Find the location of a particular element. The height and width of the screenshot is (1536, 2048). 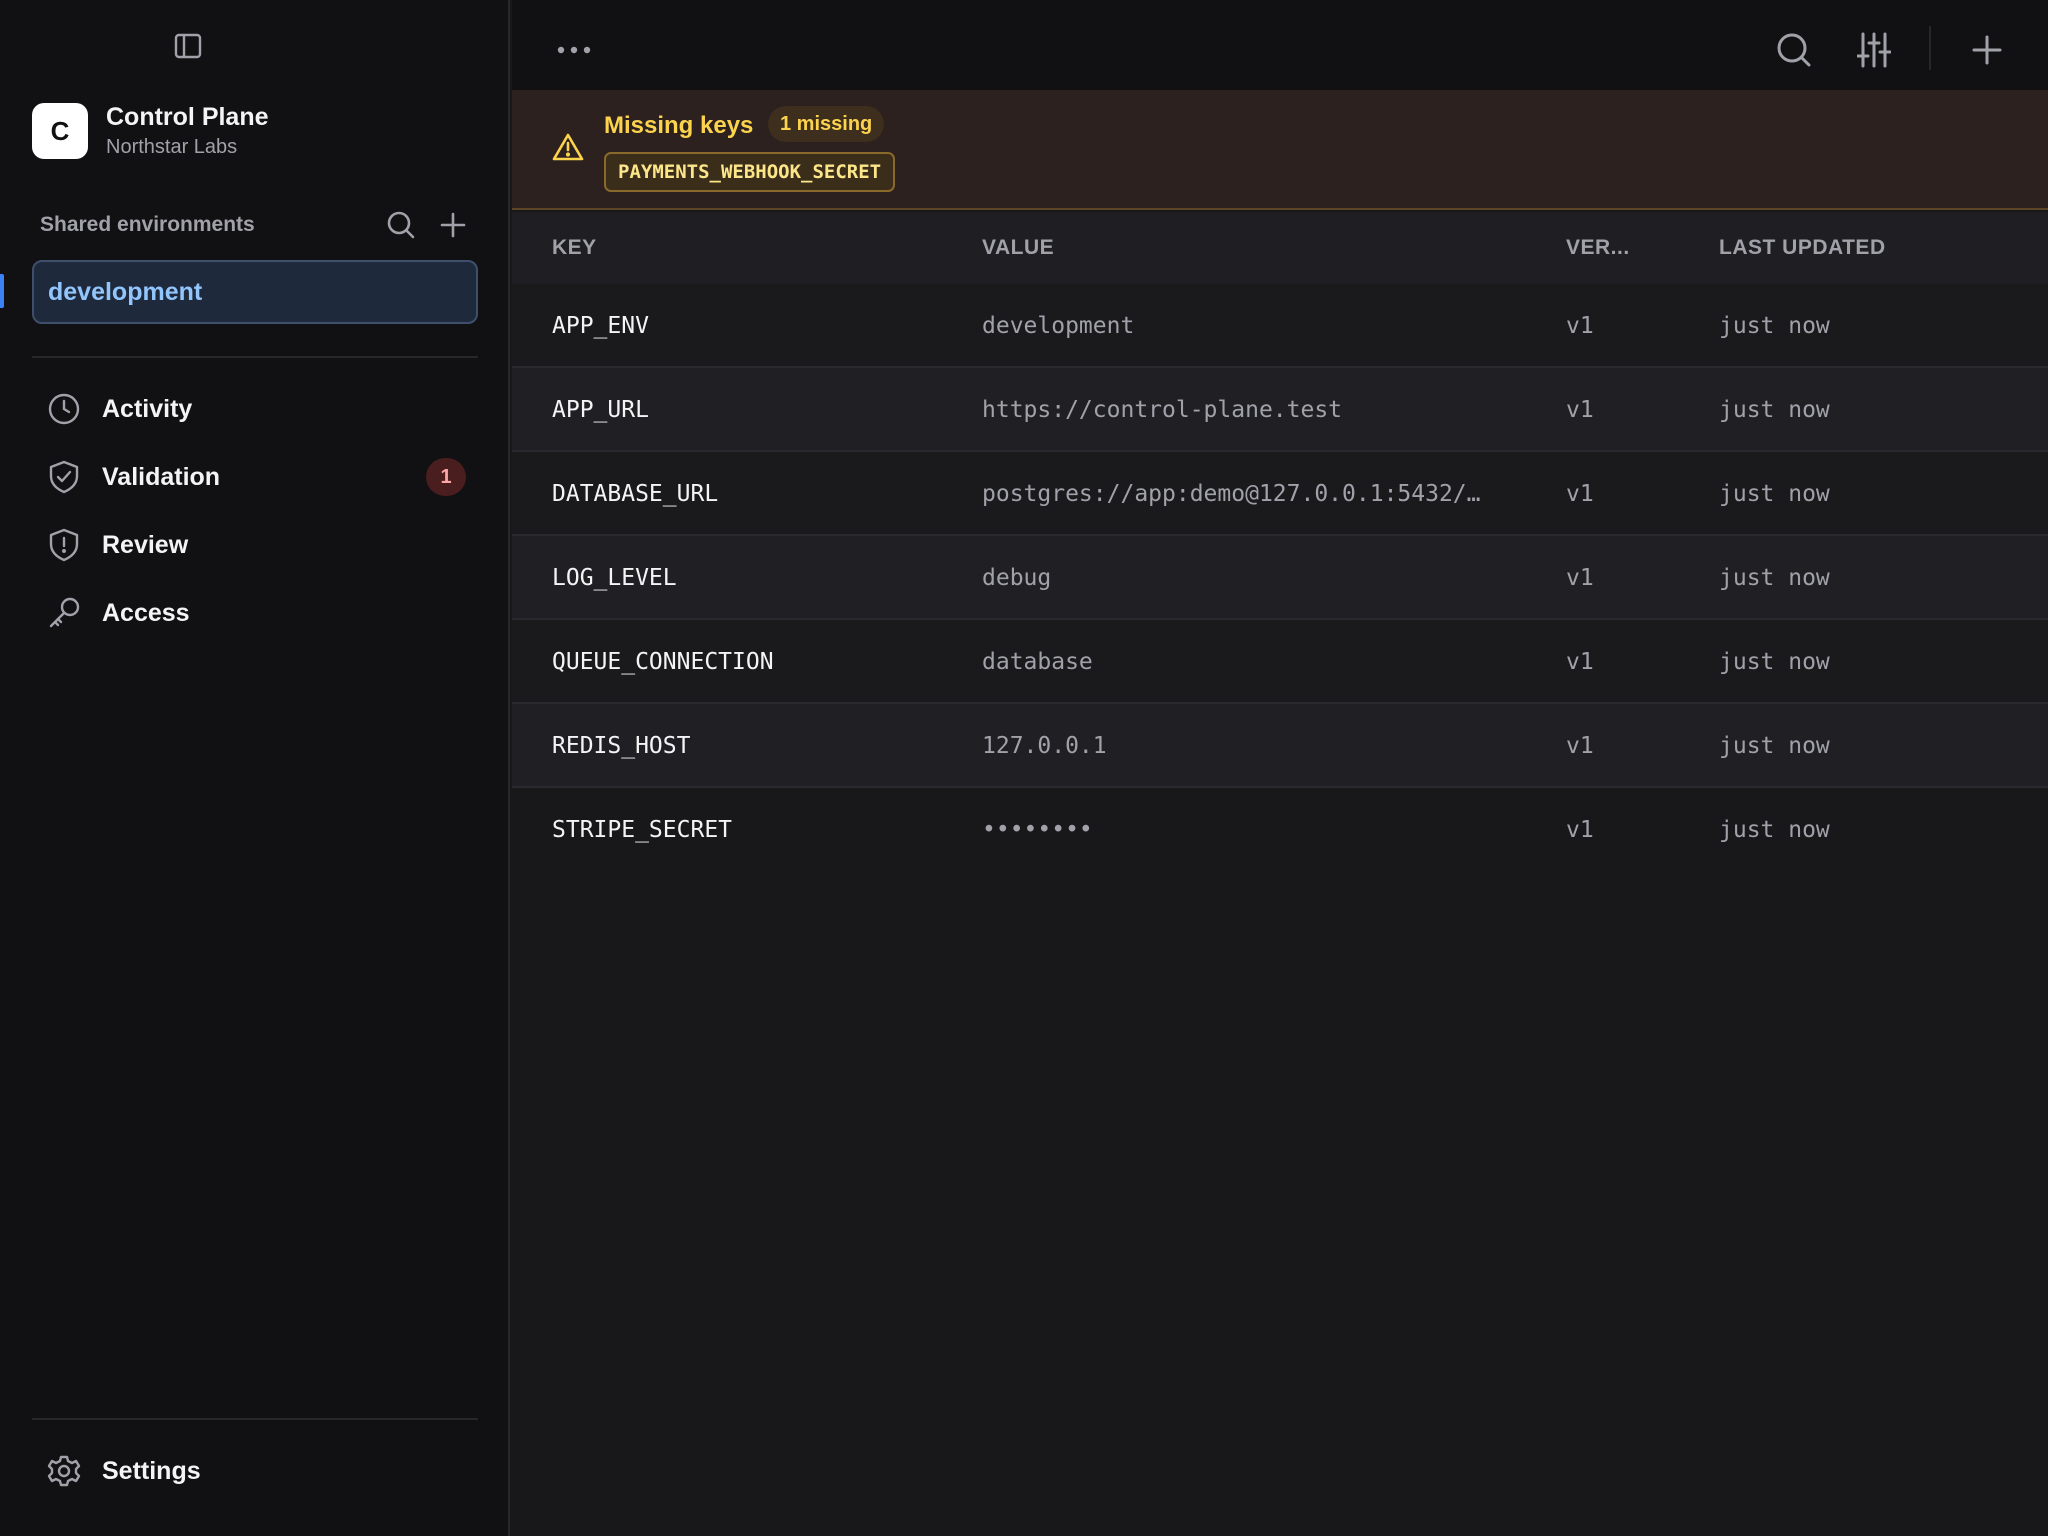

table-row: QUEUE_CONNECTION database v1 just now is located at coordinates (1280, 662).